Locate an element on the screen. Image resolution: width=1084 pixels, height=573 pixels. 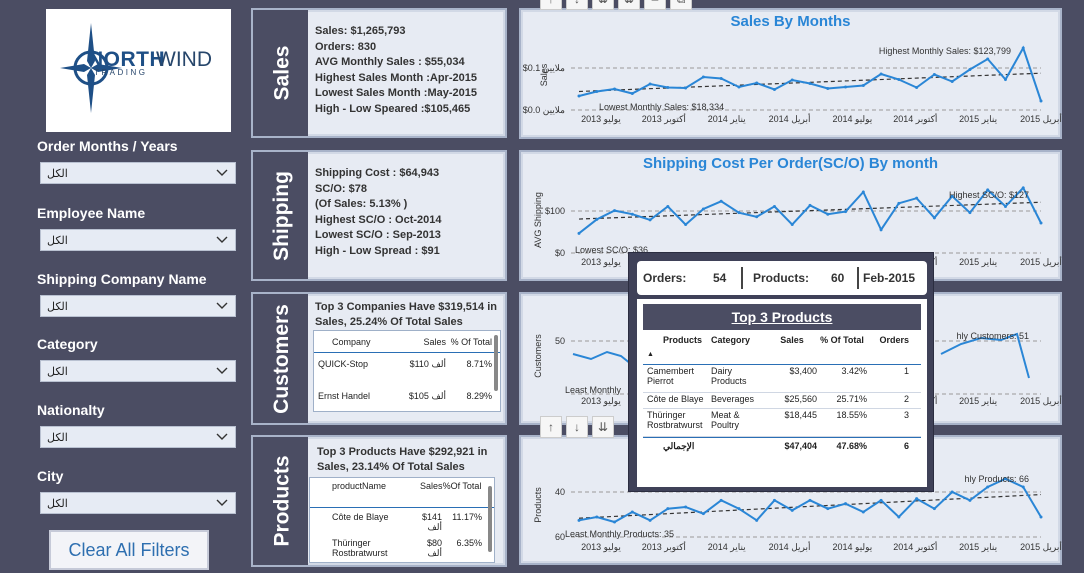
popup-title: Top 3 Products is located at coordinates (782, 317).